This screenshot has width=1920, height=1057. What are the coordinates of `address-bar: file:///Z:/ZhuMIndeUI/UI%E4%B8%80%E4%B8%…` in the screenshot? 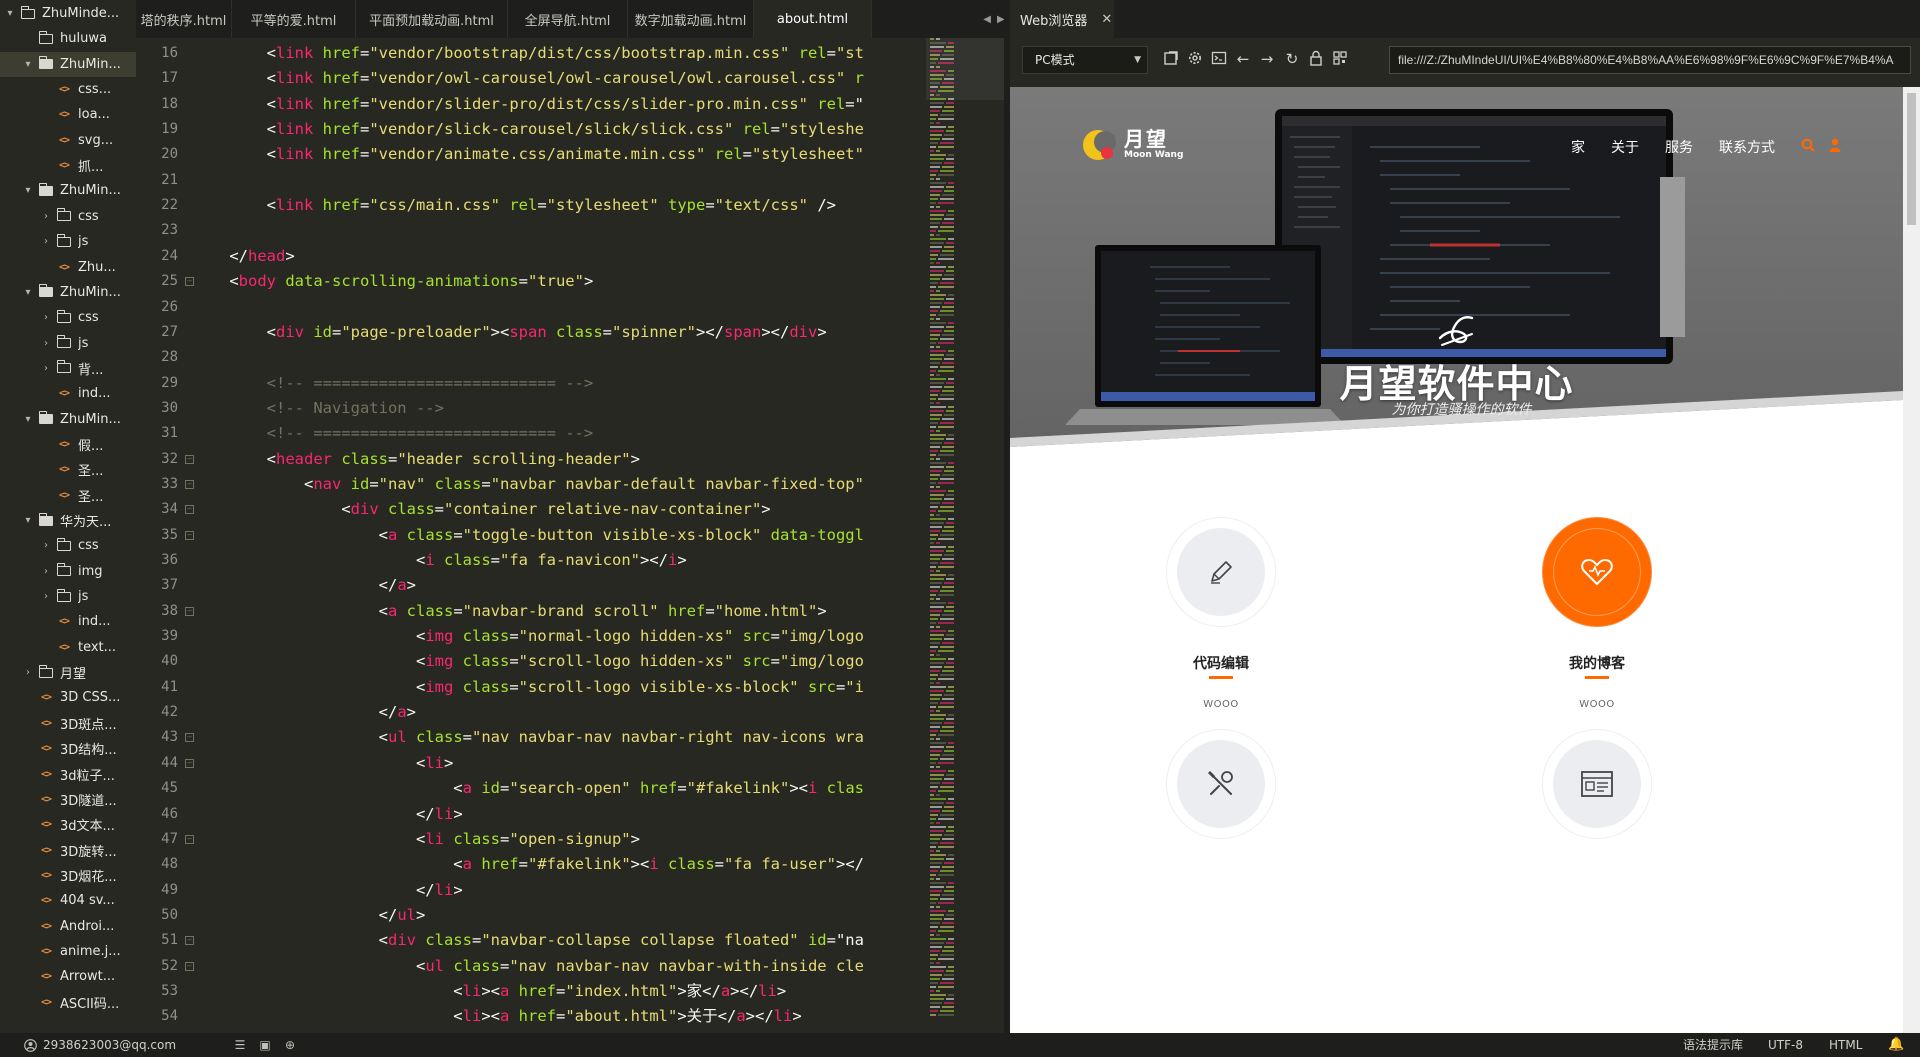 It's located at (1650, 60).